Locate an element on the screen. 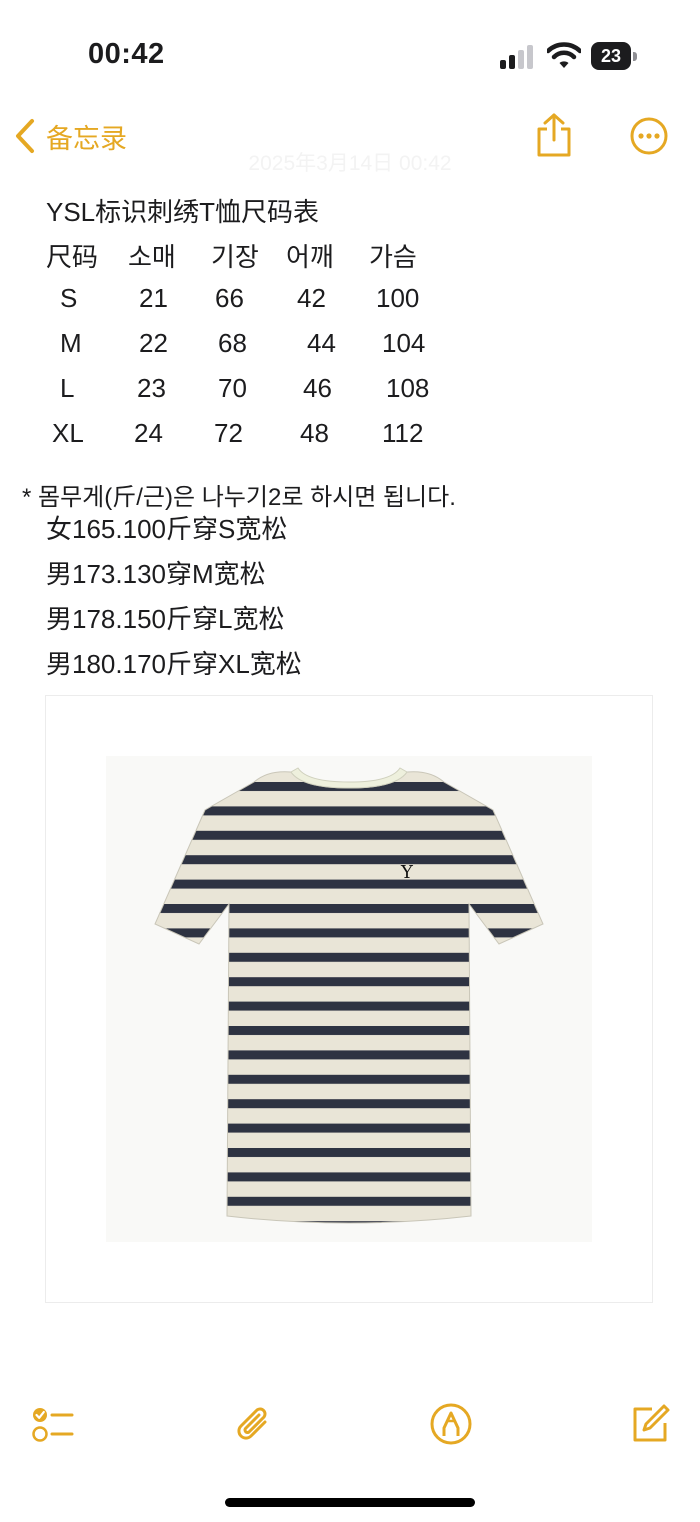  table-cell: 104 is located at coordinates (404, 343).